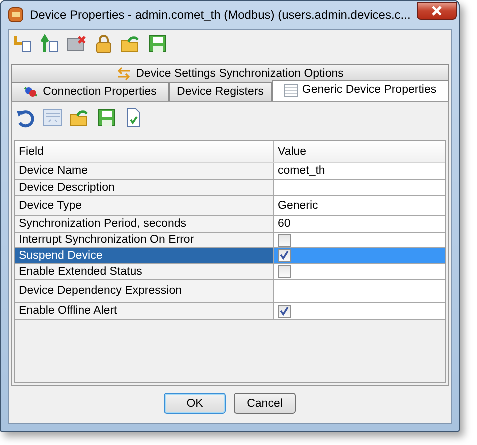 This screenshot has height=445, width=477. Describe the element at coordinates (50, 44) in the screenshot. I see `export-icon` at that location.